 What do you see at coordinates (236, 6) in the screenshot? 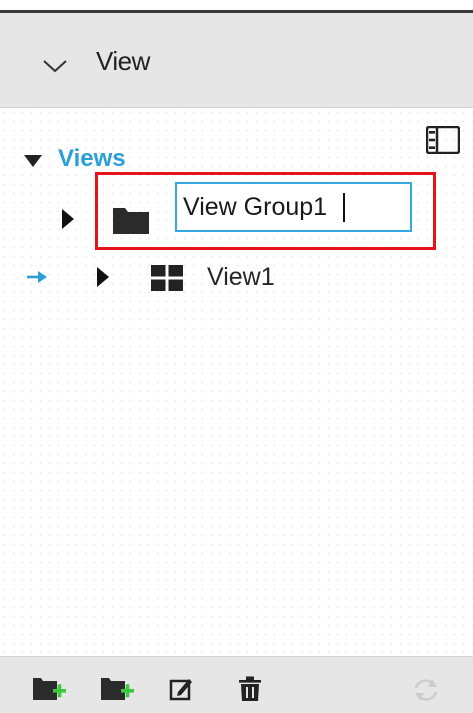
I see `top-divider` at bounding box center [236, 6].